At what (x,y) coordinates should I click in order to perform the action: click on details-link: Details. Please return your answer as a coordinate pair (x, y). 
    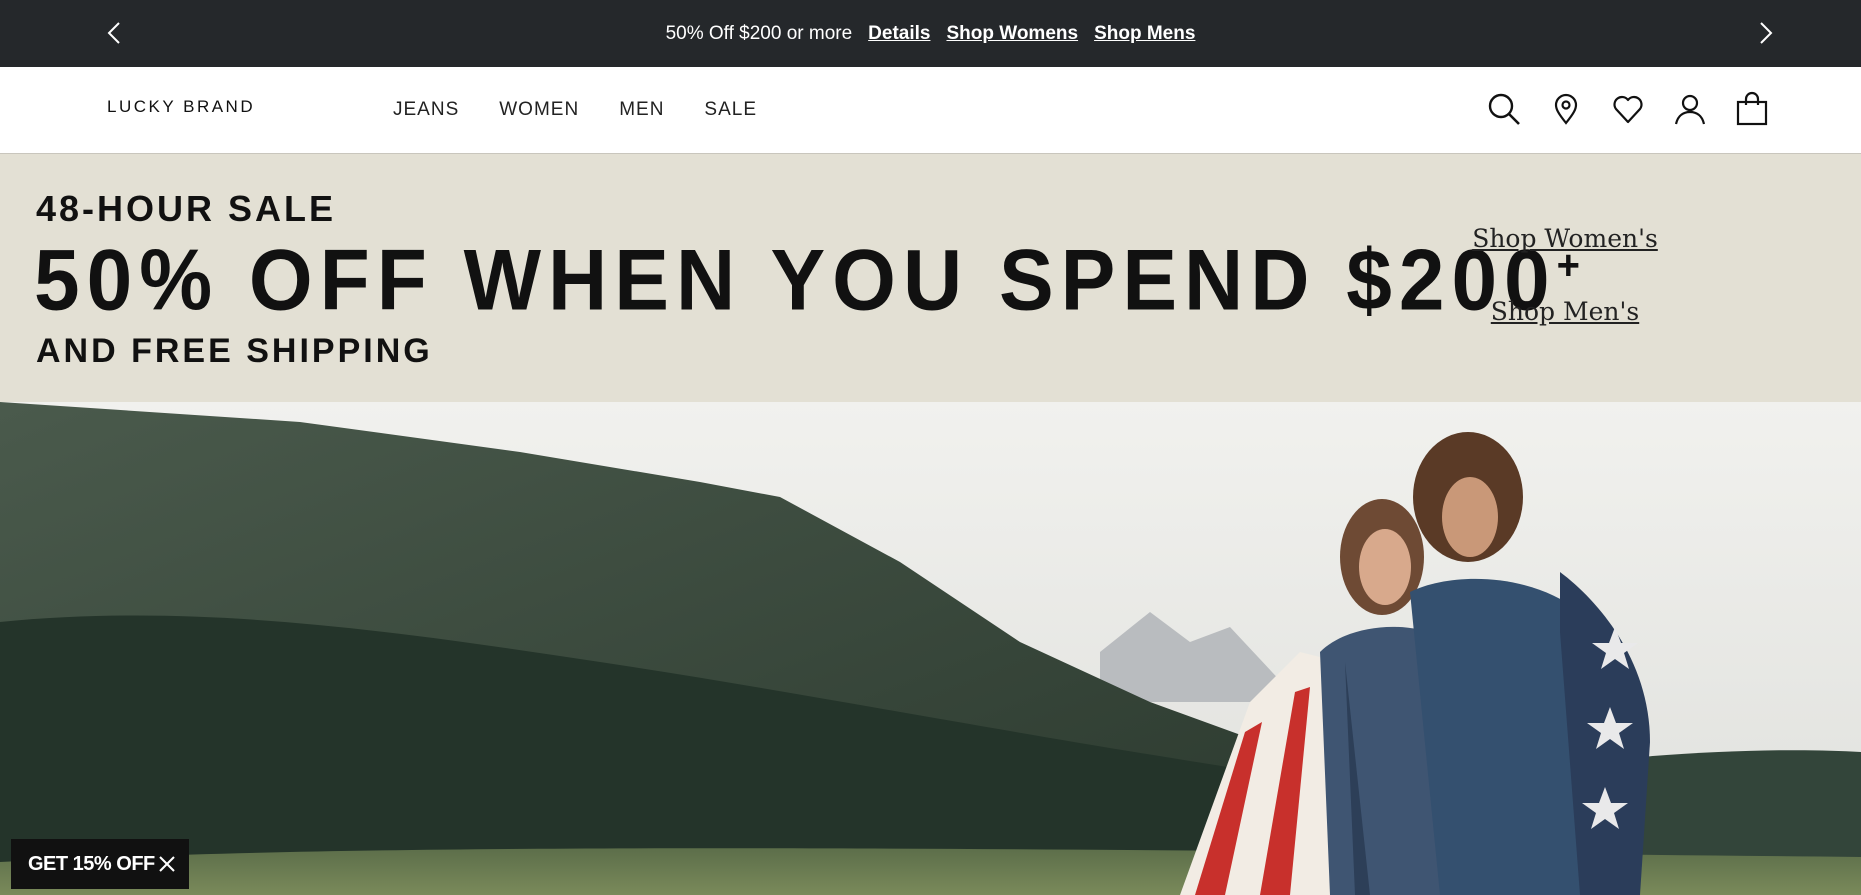
    Looking at the image, I should click on (899, 34).